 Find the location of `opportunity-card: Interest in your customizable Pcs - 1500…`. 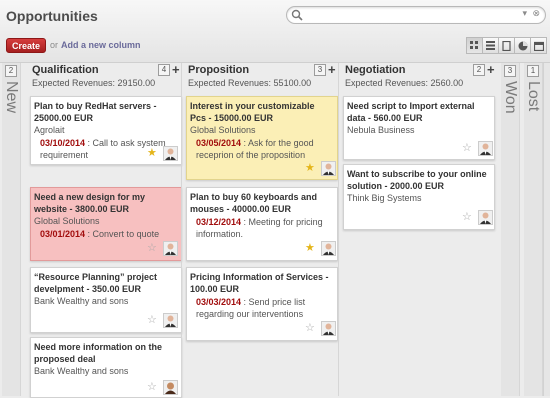

opportunity-card: Interest in your customizable Pcs - 1500… is located at coordinates (262, 138).